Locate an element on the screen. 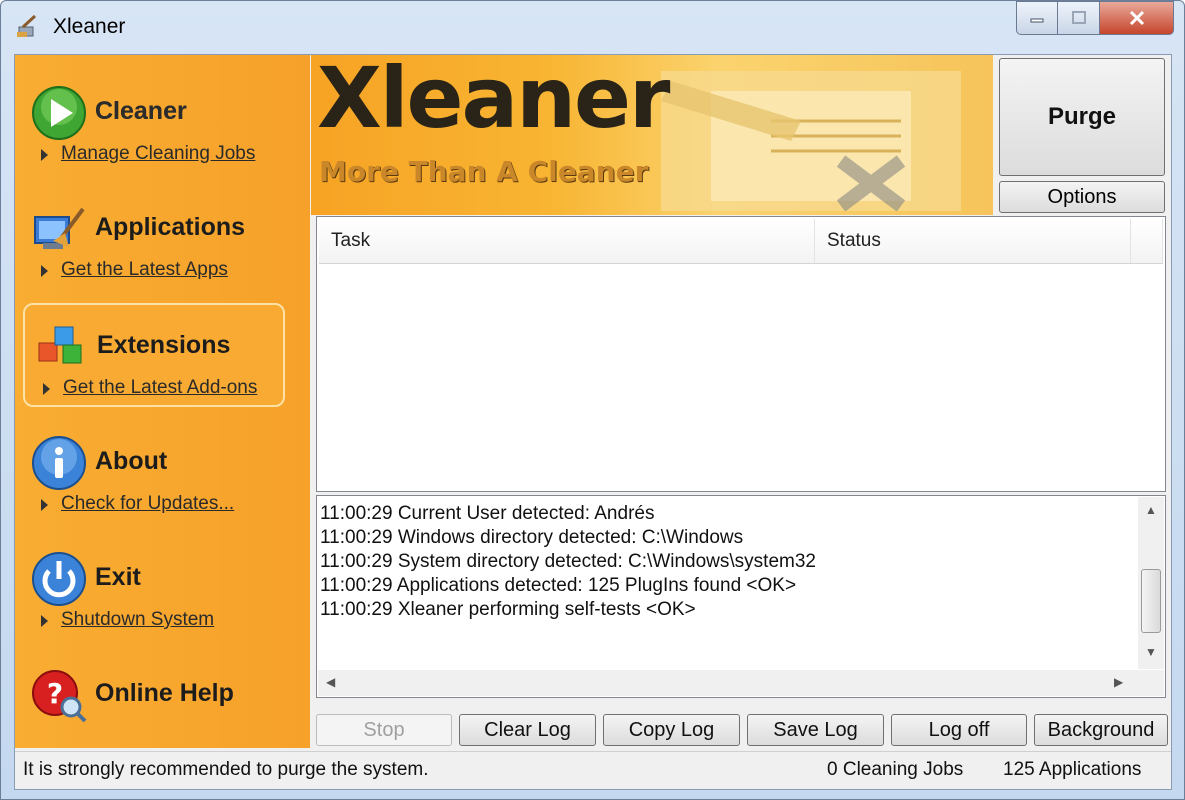 Image resolution: width=1185 pixels, height=800 pixels. log-off-button: Log off is located at coordinates (959, 730).